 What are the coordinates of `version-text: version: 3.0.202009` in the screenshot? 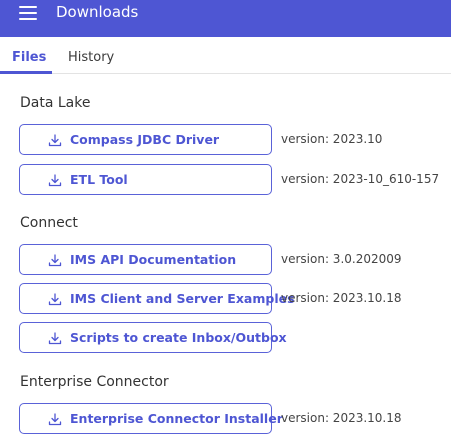 It's located at (341, 259).